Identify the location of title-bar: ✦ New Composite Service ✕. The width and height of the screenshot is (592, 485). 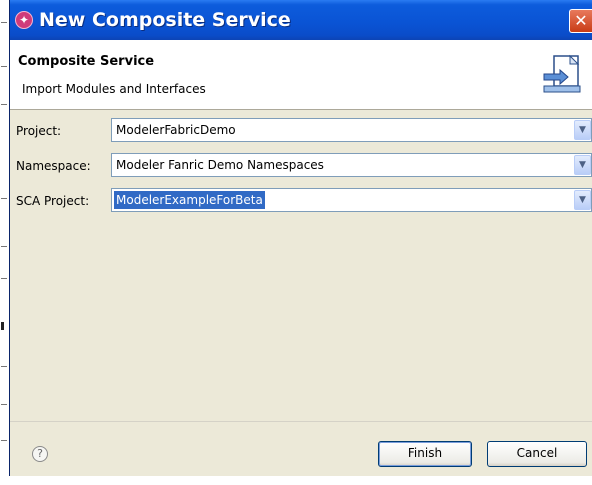
(301, 20).